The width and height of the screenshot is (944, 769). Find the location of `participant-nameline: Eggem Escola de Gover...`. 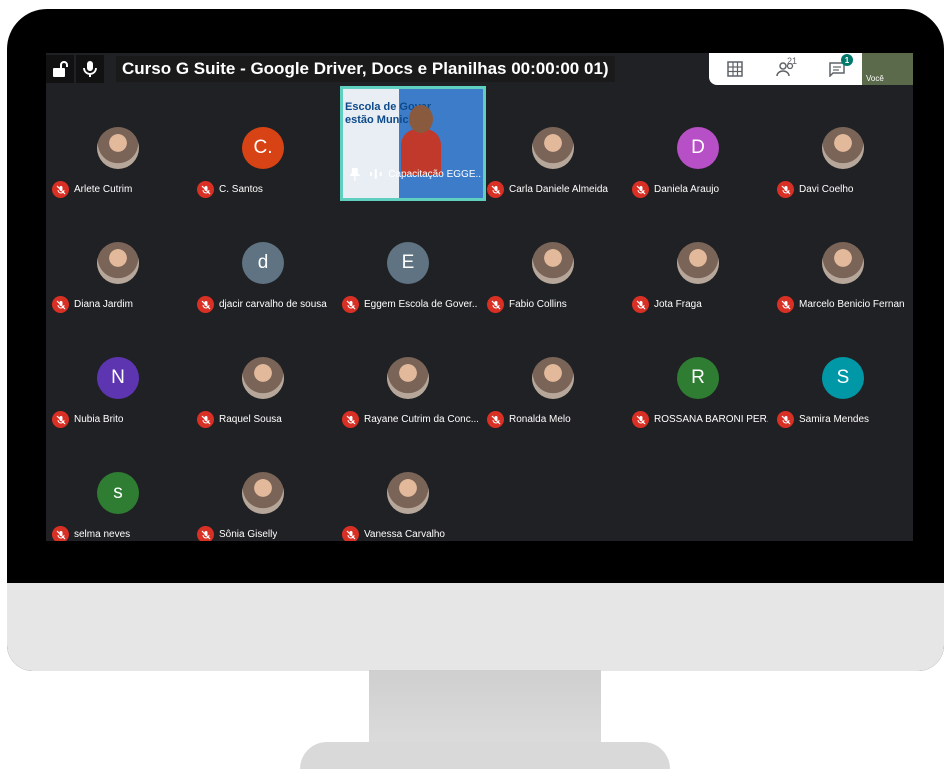

participant-nameline: Eggem Escola de Gover... is located at coordinates (410, 304).